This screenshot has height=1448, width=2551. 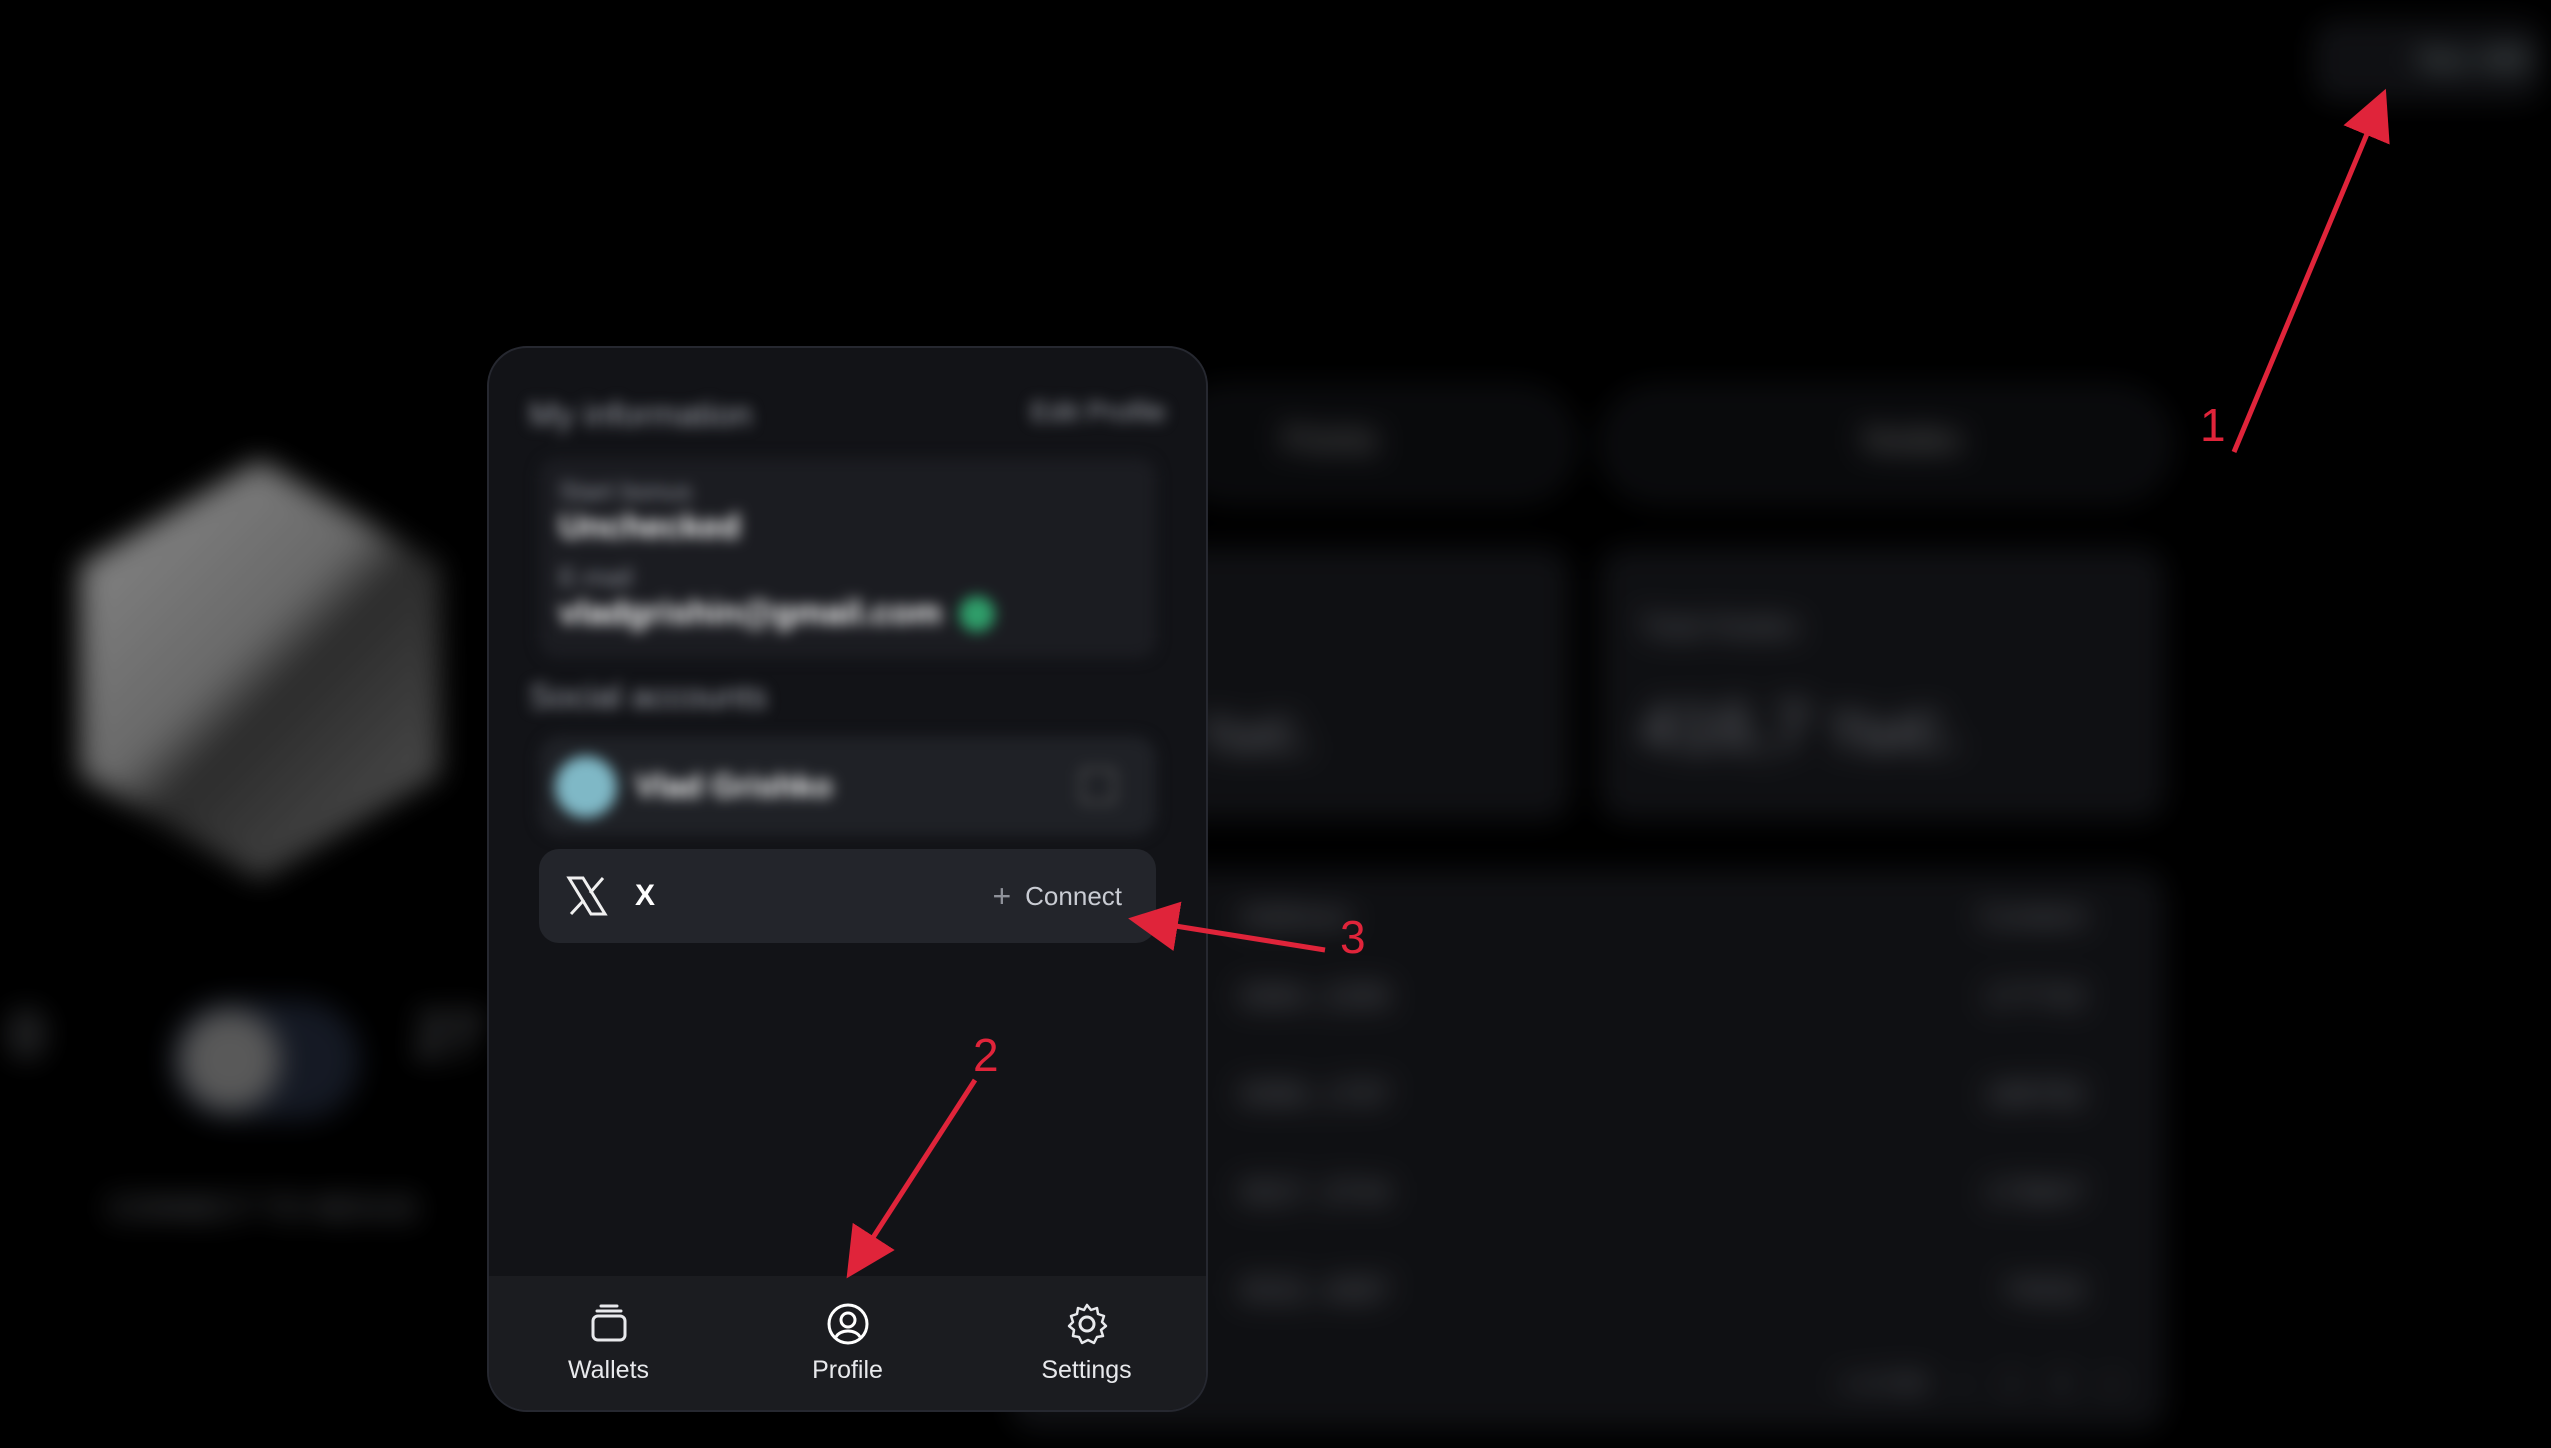 What do you see at coordinates (2213, 425) in the screenshot?
I see `annotation-label-1: 1` at bounding box center [2213, 425].